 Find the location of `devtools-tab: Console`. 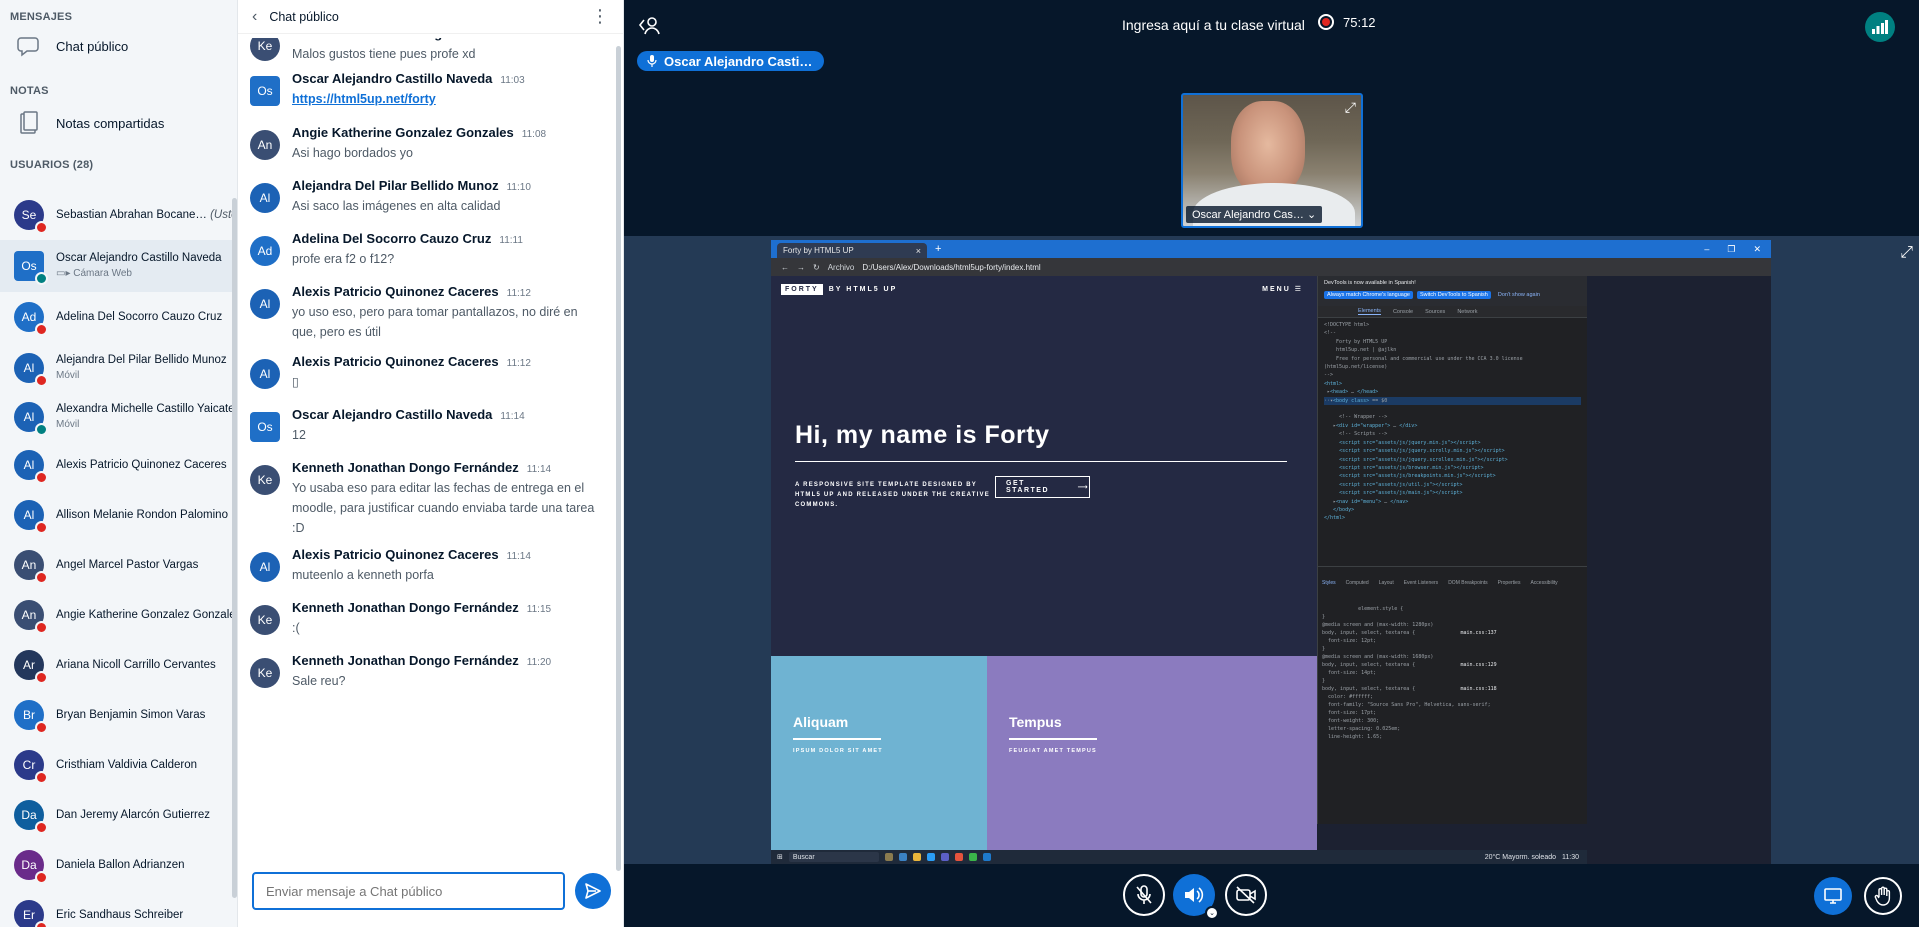

devtools-tab: Console is located at coordinates (1403, 312).